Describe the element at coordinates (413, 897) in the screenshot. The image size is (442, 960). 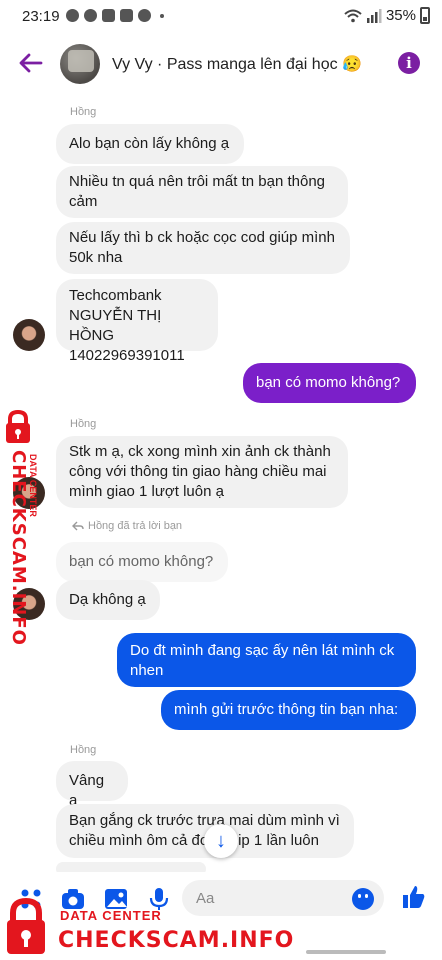
I see `like-icon` at that location.